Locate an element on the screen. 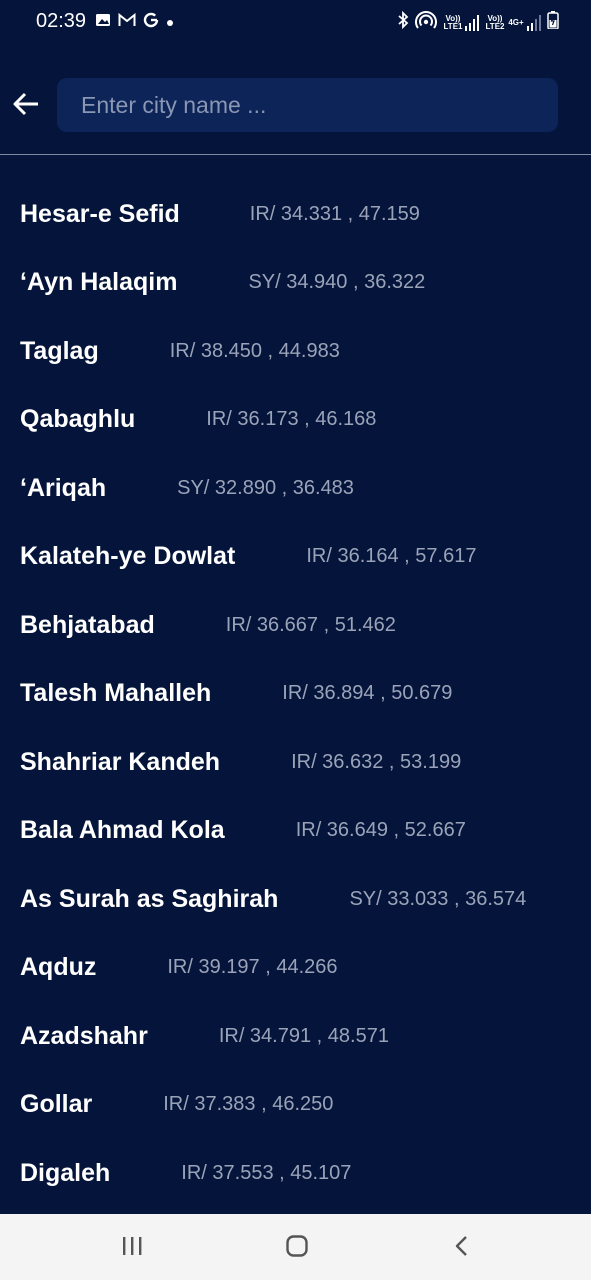 This screenshot has width=591, height=1280. city-name: Kalateh-ye Dowlat is located at coordinates (128, 556).